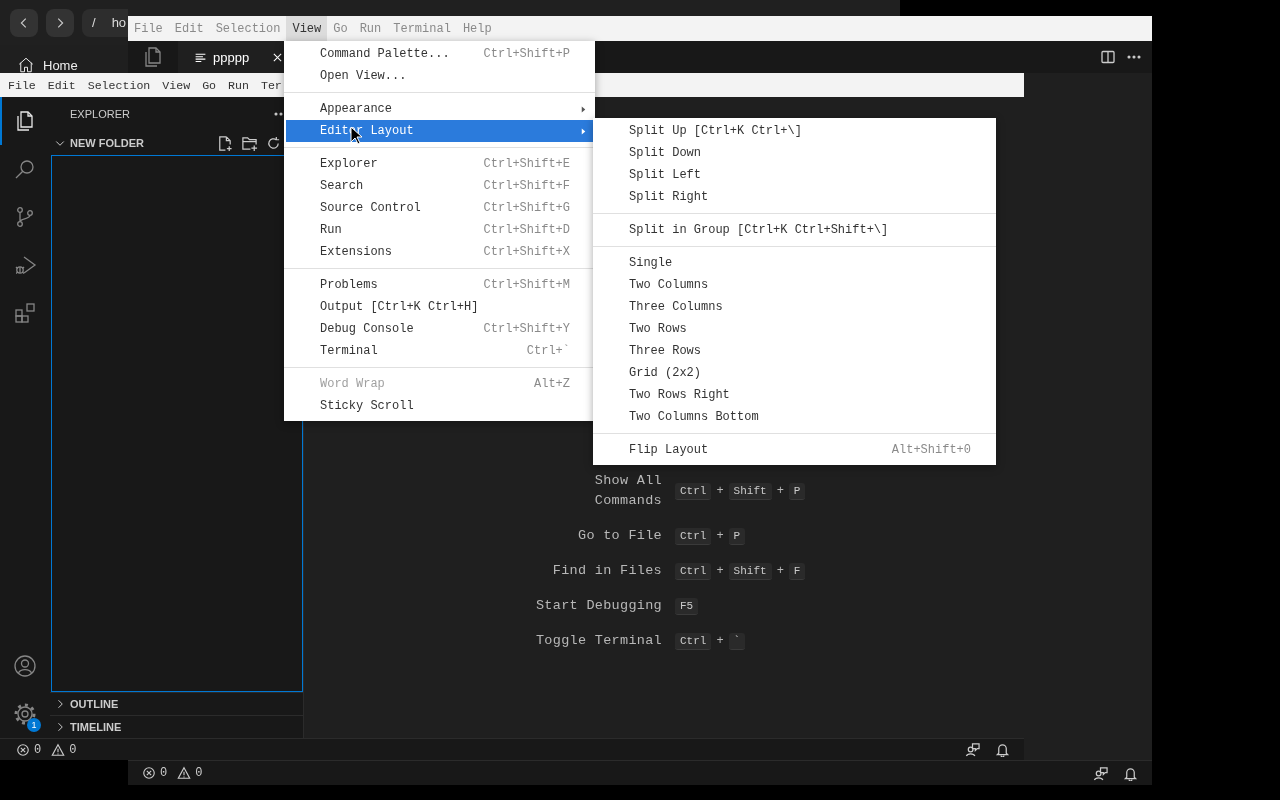 The image size is (1280, 800). I want to click on key-cap: F, so click(797, 571).